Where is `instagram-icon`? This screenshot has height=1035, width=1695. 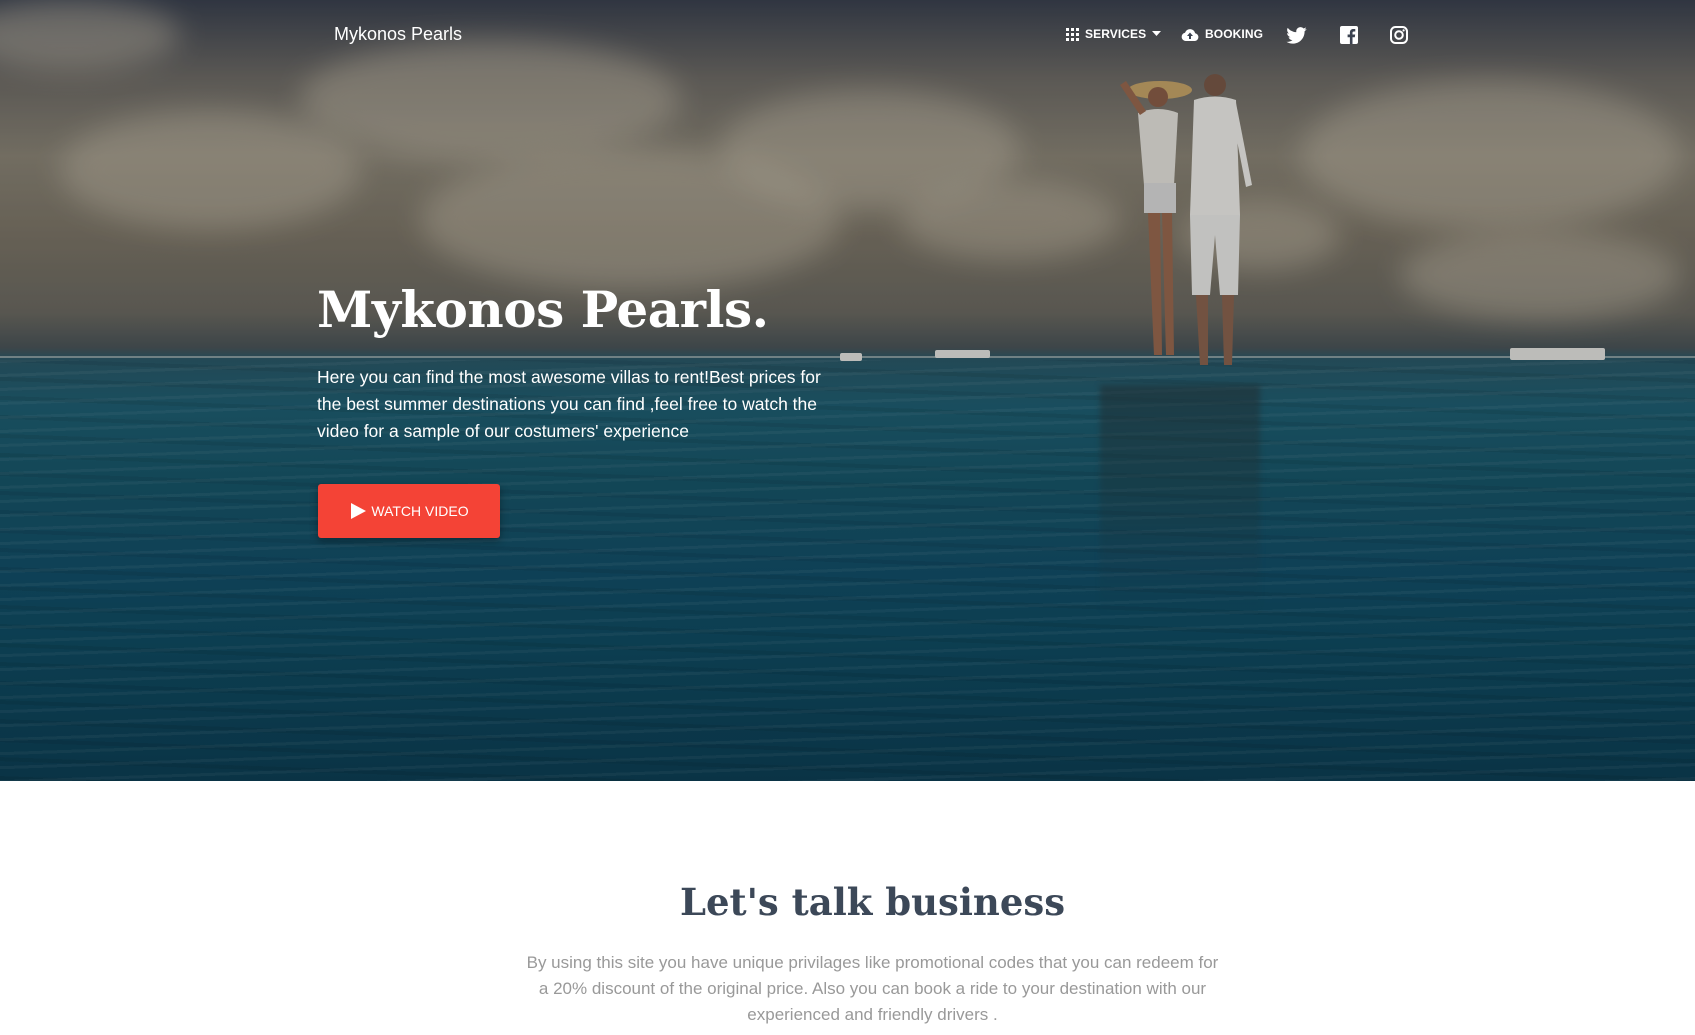 instagram-icon is located at coordinates (1399, 35).